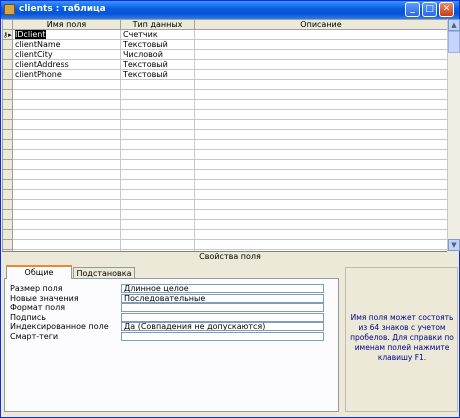 This screenshot has height=418, width=460. What do you see at coordinates (412, 9) in the screenshot?
I see `minimize-button: _` at bounding box center [412, 9].